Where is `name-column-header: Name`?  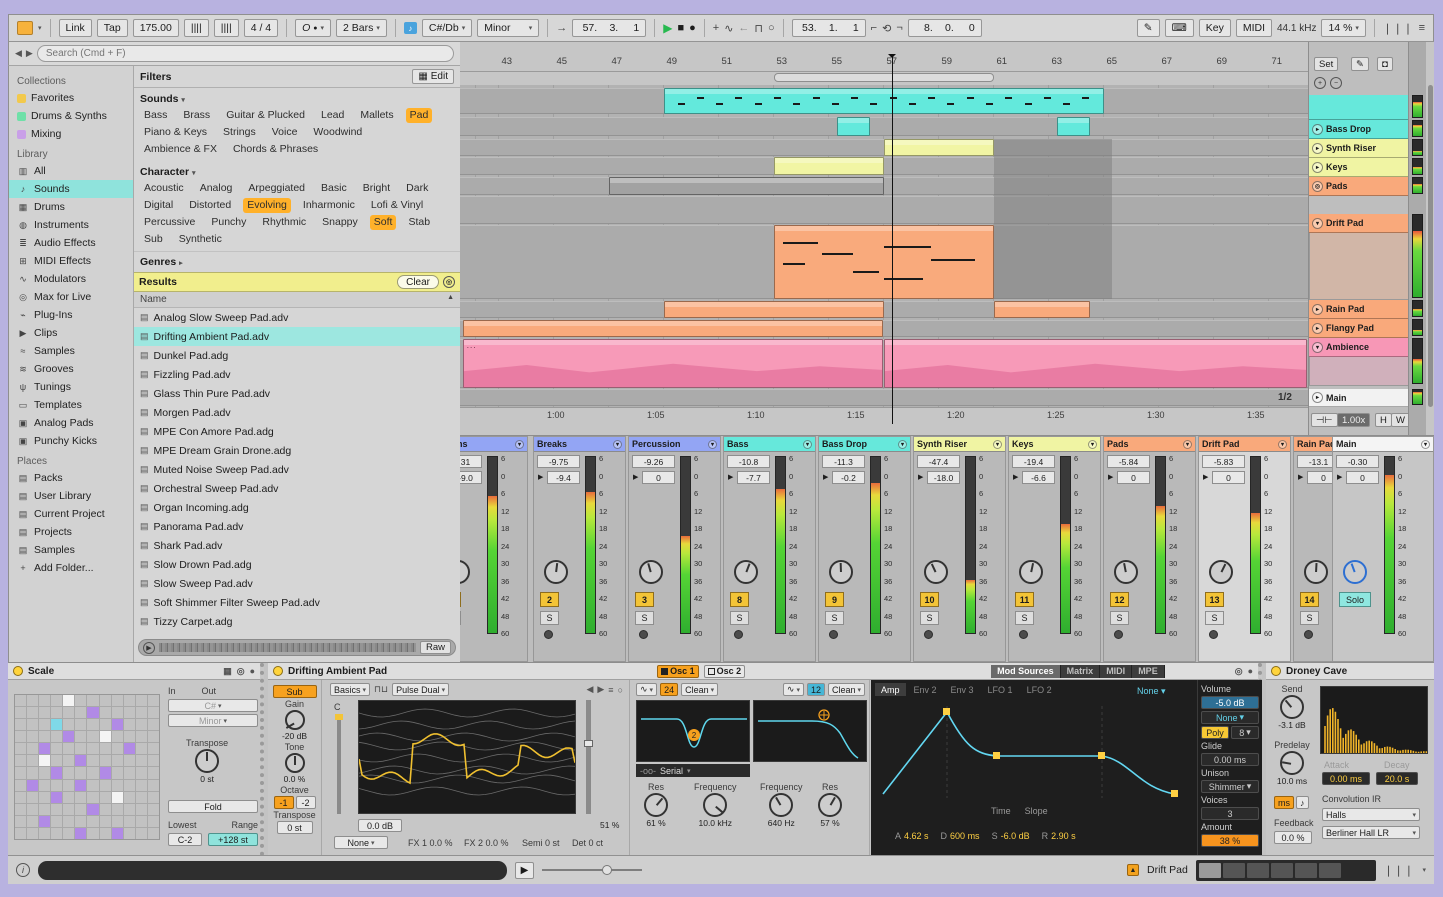 name-column-header: Name is located at coordinates (153, 299).